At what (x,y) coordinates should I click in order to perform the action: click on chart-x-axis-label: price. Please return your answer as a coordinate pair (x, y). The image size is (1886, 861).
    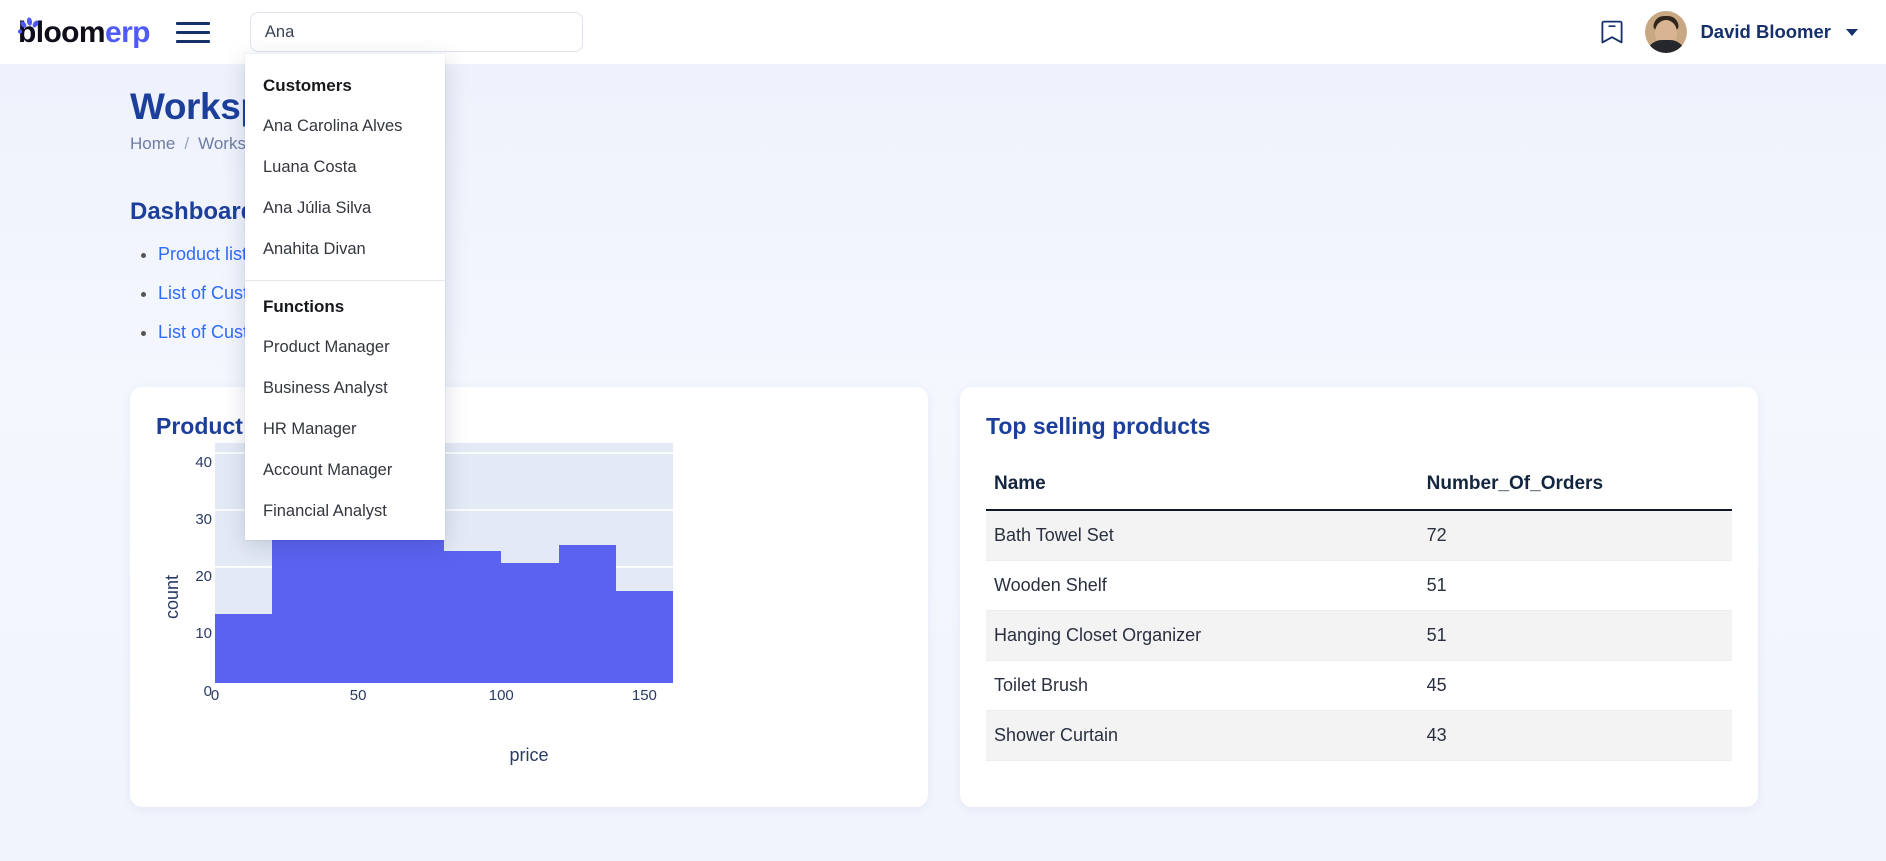
    Looking at the image, I should click on (529, 754).